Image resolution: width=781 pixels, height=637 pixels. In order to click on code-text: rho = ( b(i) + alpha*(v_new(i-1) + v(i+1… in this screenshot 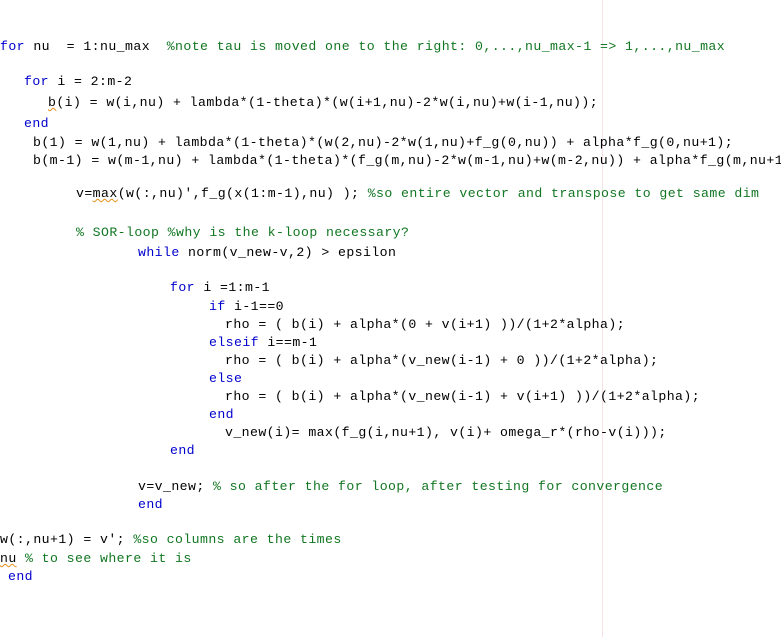, I will do `click(463, 396)`.